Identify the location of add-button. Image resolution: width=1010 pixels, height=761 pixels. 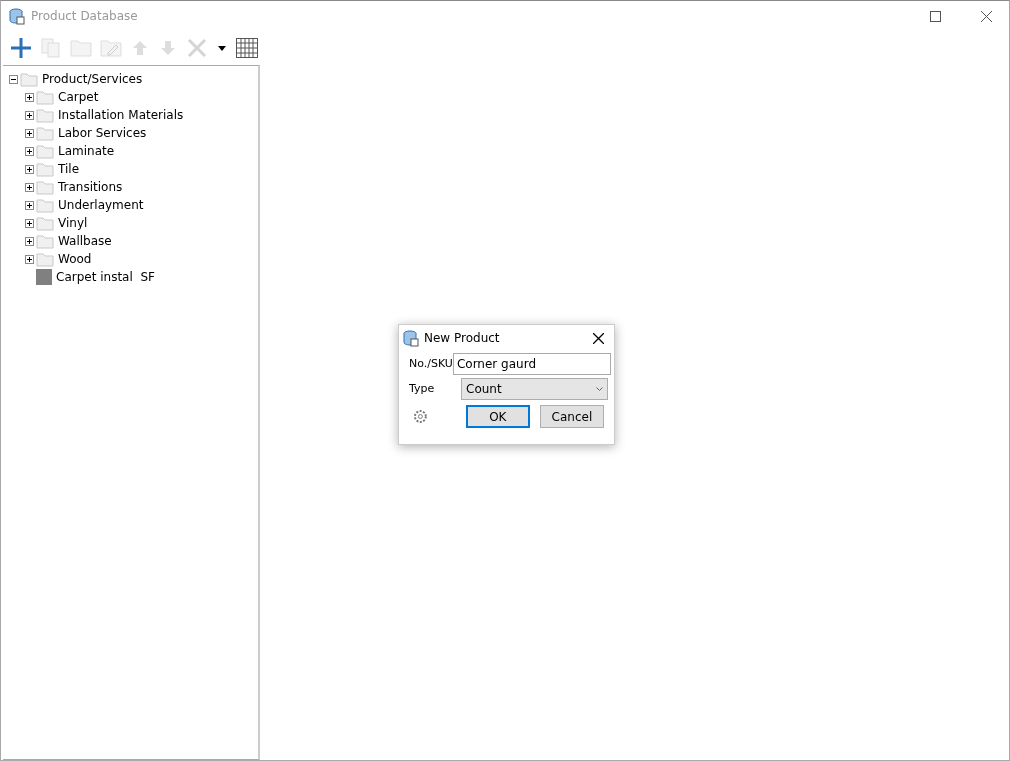
(21, 48).